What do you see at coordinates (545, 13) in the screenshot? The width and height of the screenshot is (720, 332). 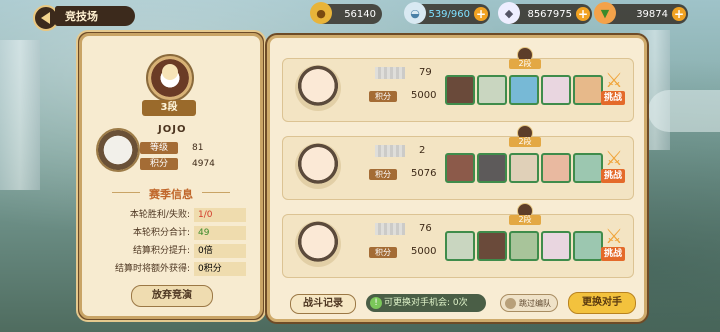 I see `gem-resource: ◆ 8567975 +` at bounding box center [545, 13].